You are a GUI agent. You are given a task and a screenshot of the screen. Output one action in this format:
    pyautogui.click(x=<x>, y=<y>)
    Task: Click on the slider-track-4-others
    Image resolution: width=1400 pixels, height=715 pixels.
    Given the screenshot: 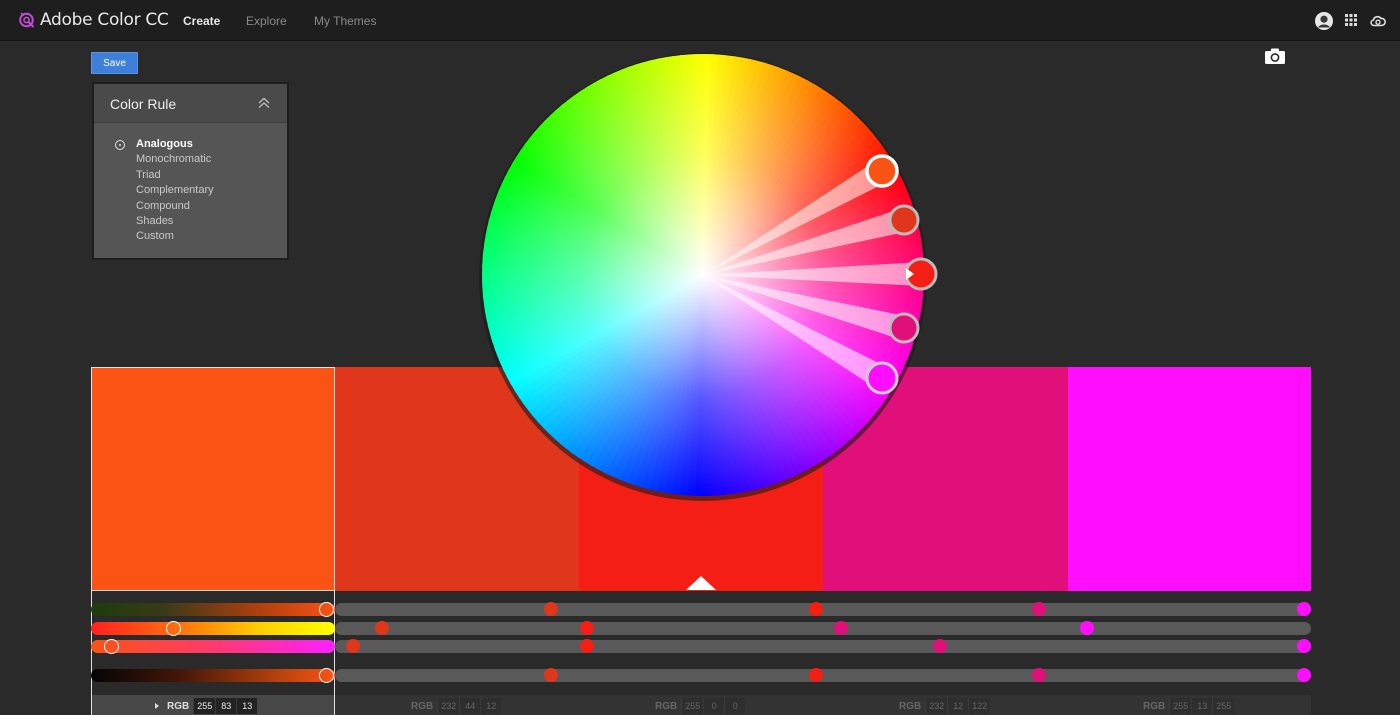 What is the action you would take?
    pyautogui.click(x=823, y=675)
    